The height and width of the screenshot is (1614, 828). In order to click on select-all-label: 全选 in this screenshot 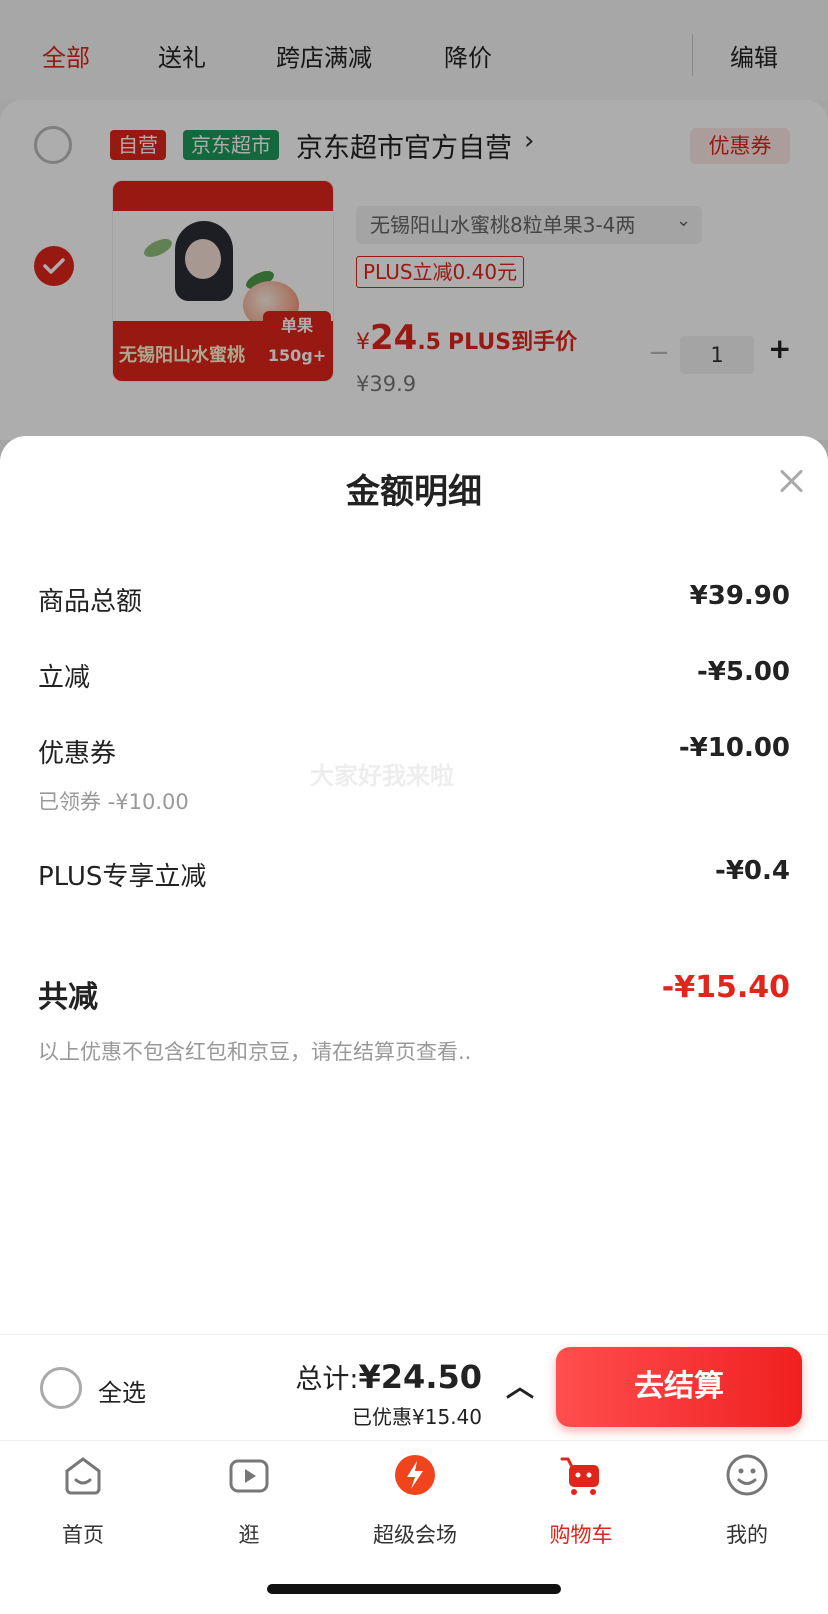, I will do `click(122, 1390)`.